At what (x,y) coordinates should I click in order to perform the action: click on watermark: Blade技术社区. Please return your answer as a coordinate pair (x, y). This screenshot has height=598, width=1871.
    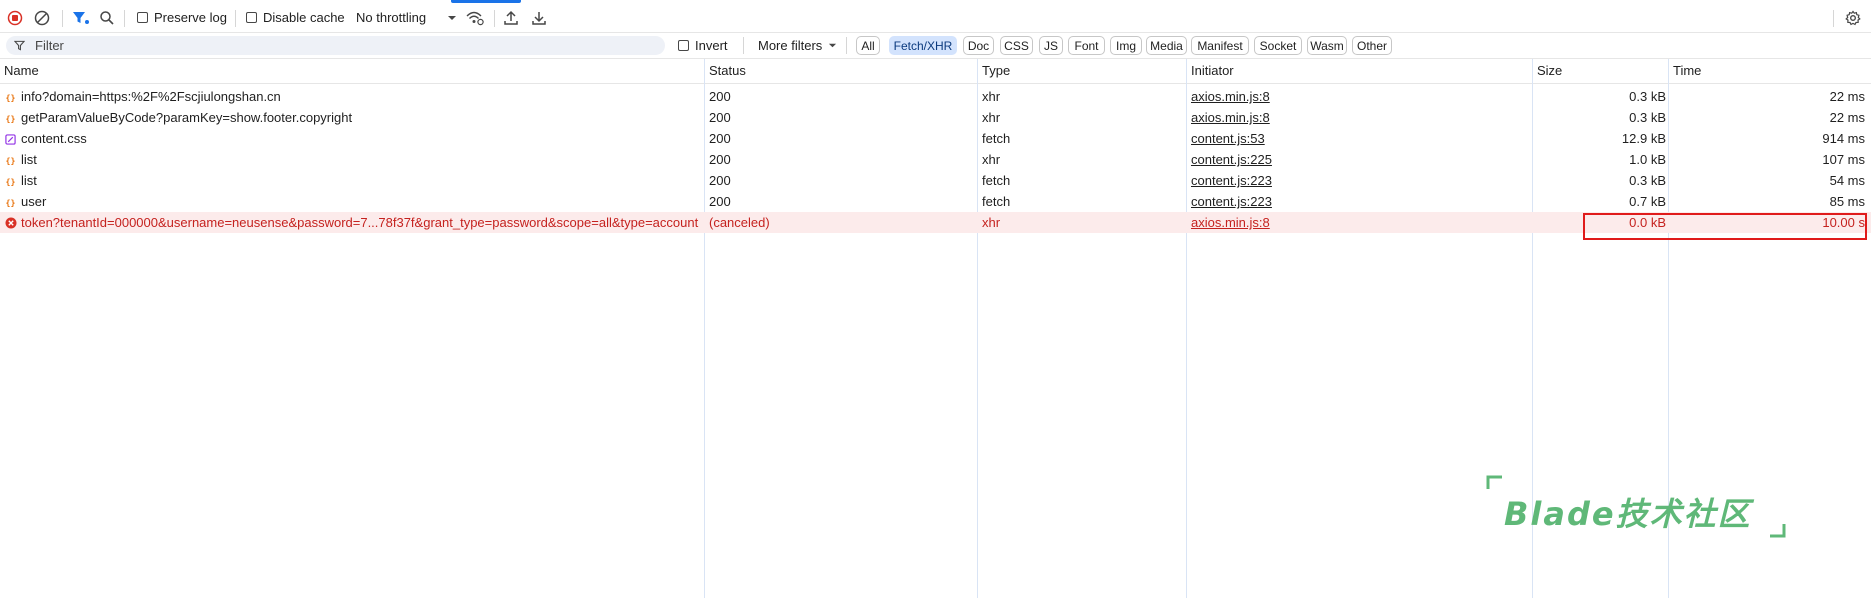
    Looking at the image, I should click on (1636, 508).